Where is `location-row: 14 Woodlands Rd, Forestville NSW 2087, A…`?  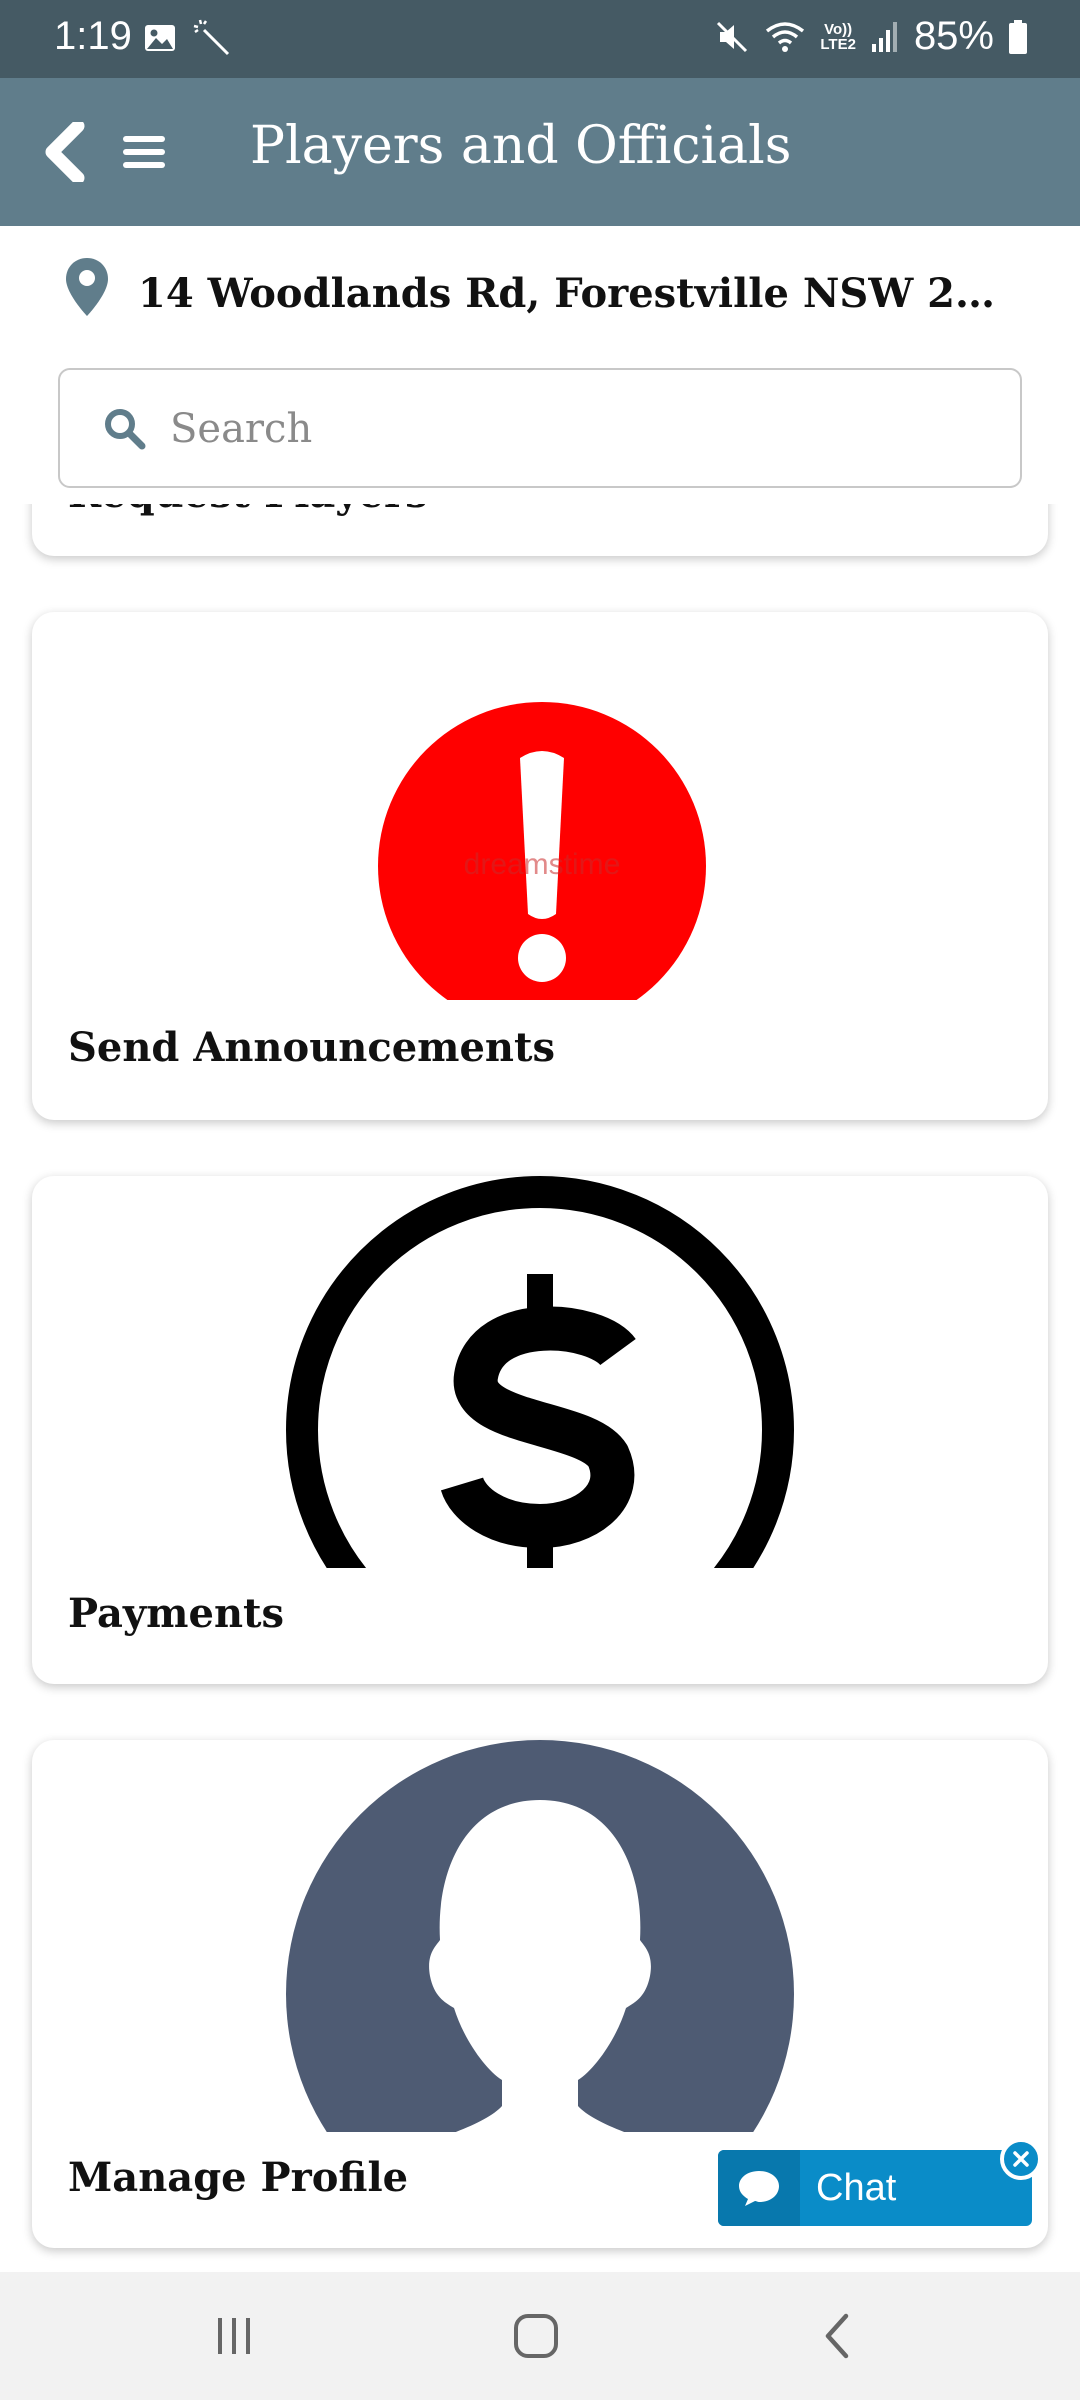 location-row: 14 Woodlands Rd, Forestville NSW 2087, A… is located at coordinates (540, 286).